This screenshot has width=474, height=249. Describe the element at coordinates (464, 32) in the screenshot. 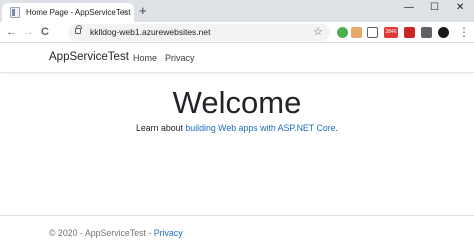

I see `browser-menu-icon: ⋮` at that location.